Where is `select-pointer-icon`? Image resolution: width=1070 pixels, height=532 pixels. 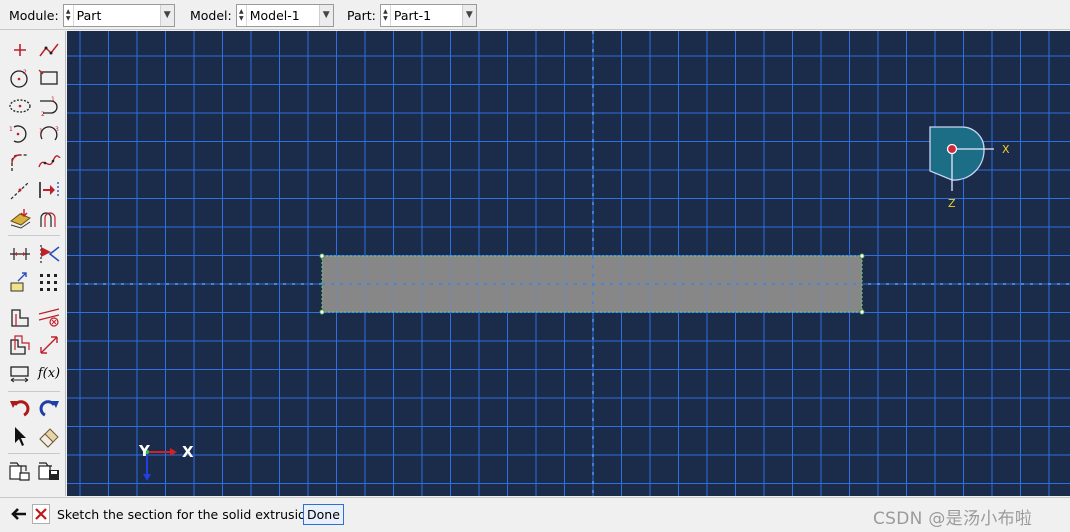 select-pointer-icon is located at coordinates (20, 436).